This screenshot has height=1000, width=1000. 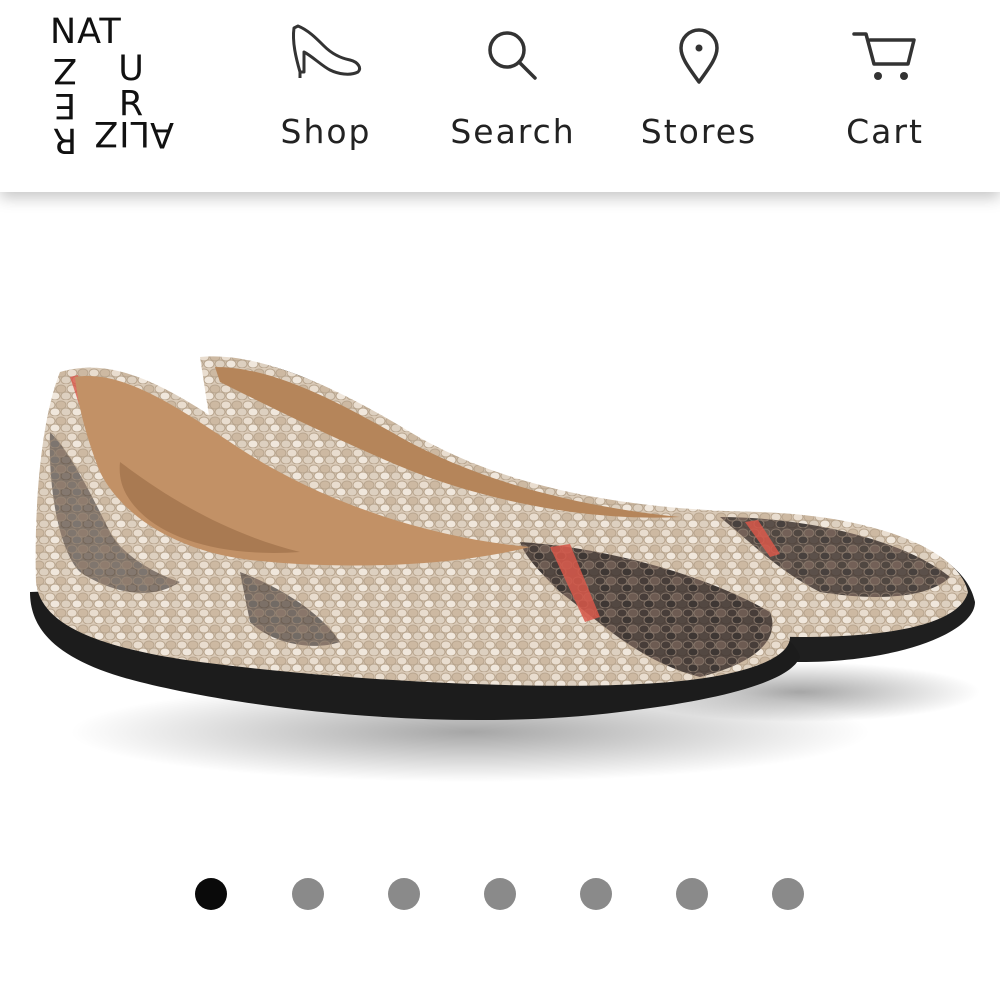 I want to click on nav-stores: Stores, so click(x=699, y=96).